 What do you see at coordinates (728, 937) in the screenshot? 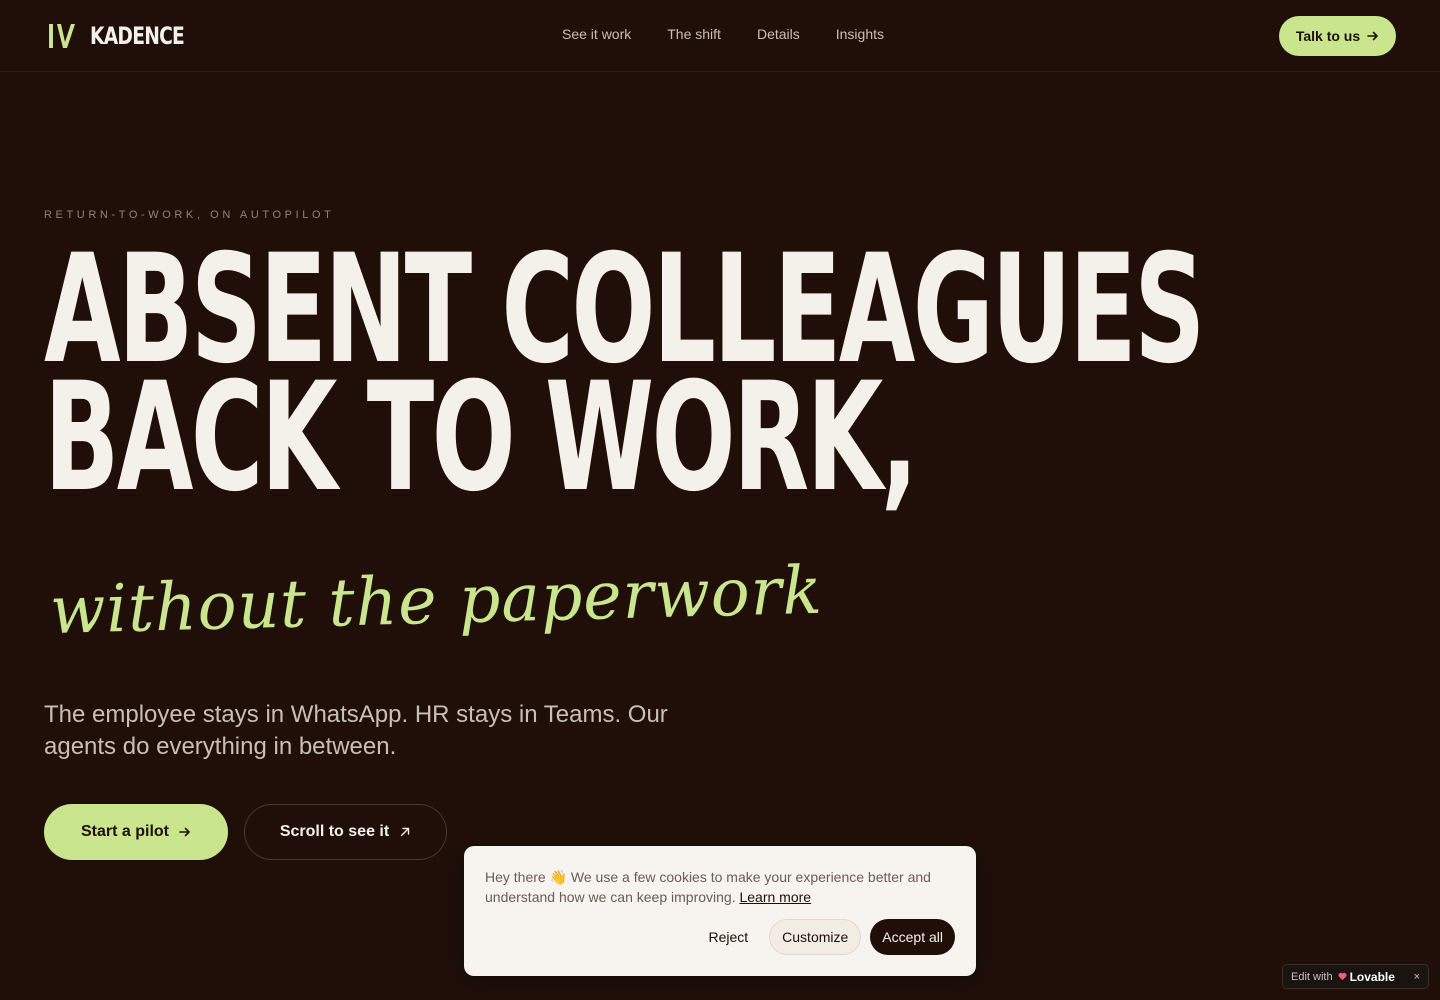
I see `reject-cookies-button: Reject` at bounding box center [728, 937].